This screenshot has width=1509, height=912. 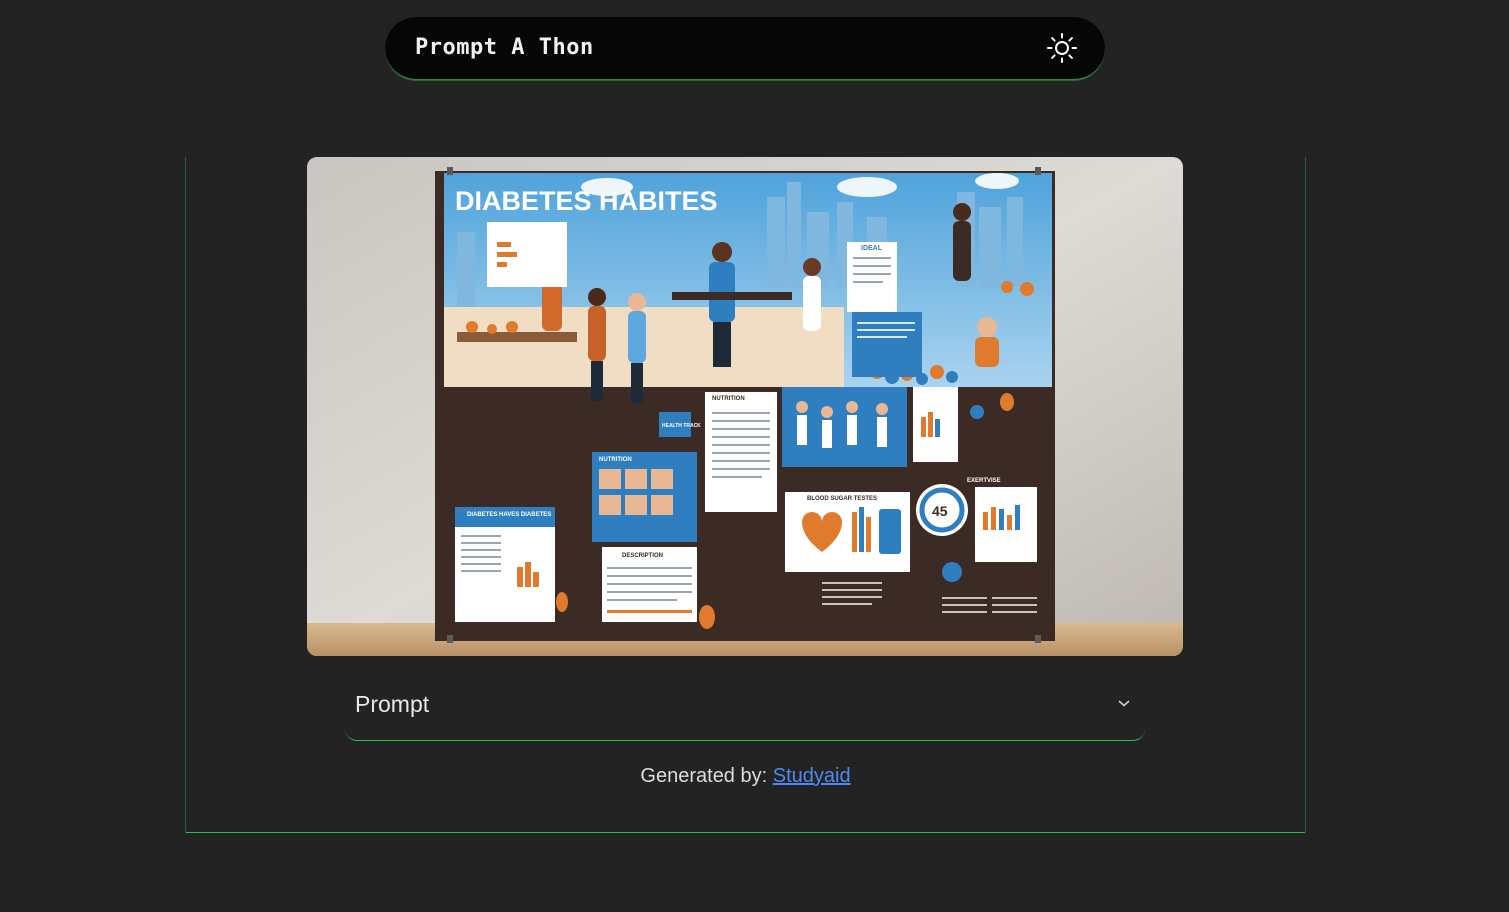 I want to click on svg-text: IDEAL, so click(x=872, y=248).